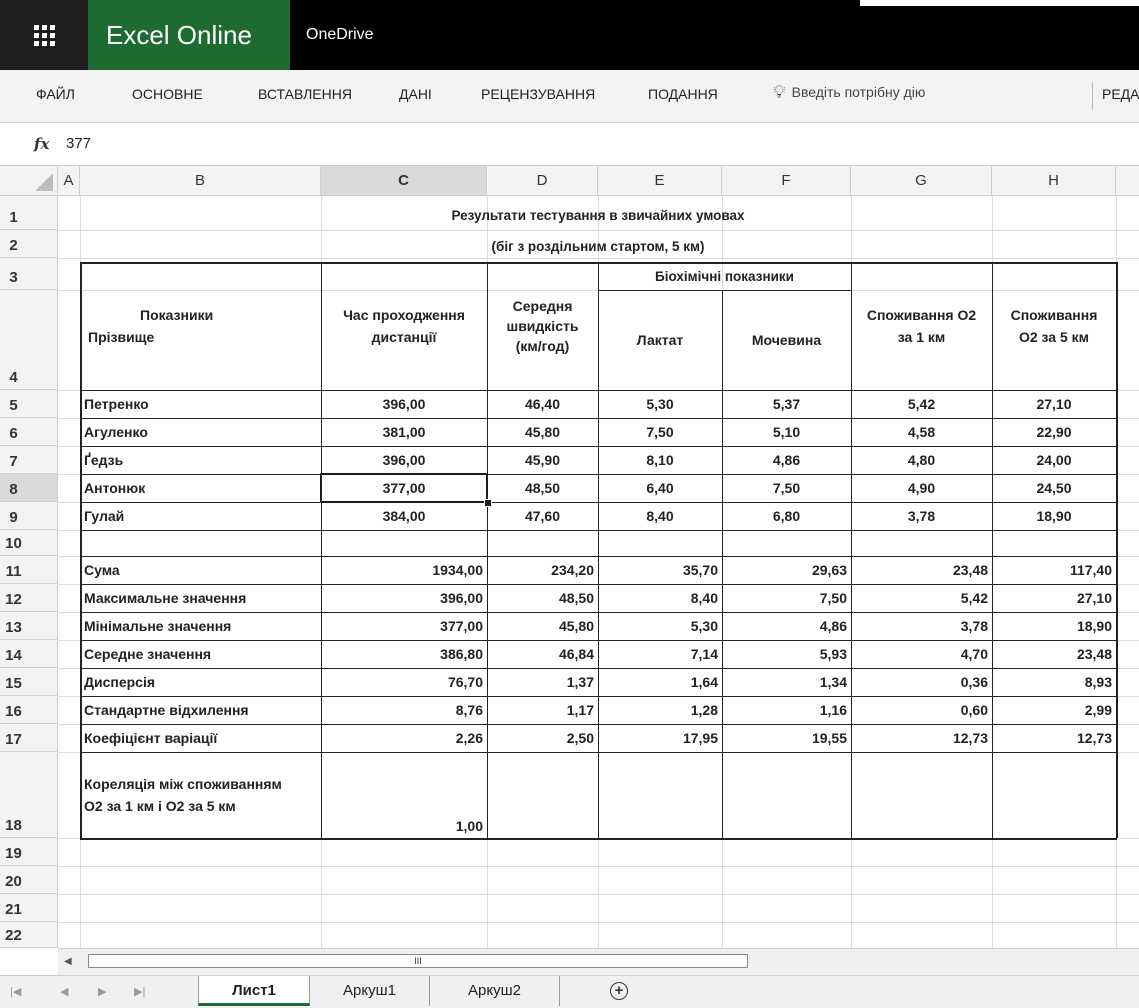  I want to click on column-header-g: G, so click(921, 181).